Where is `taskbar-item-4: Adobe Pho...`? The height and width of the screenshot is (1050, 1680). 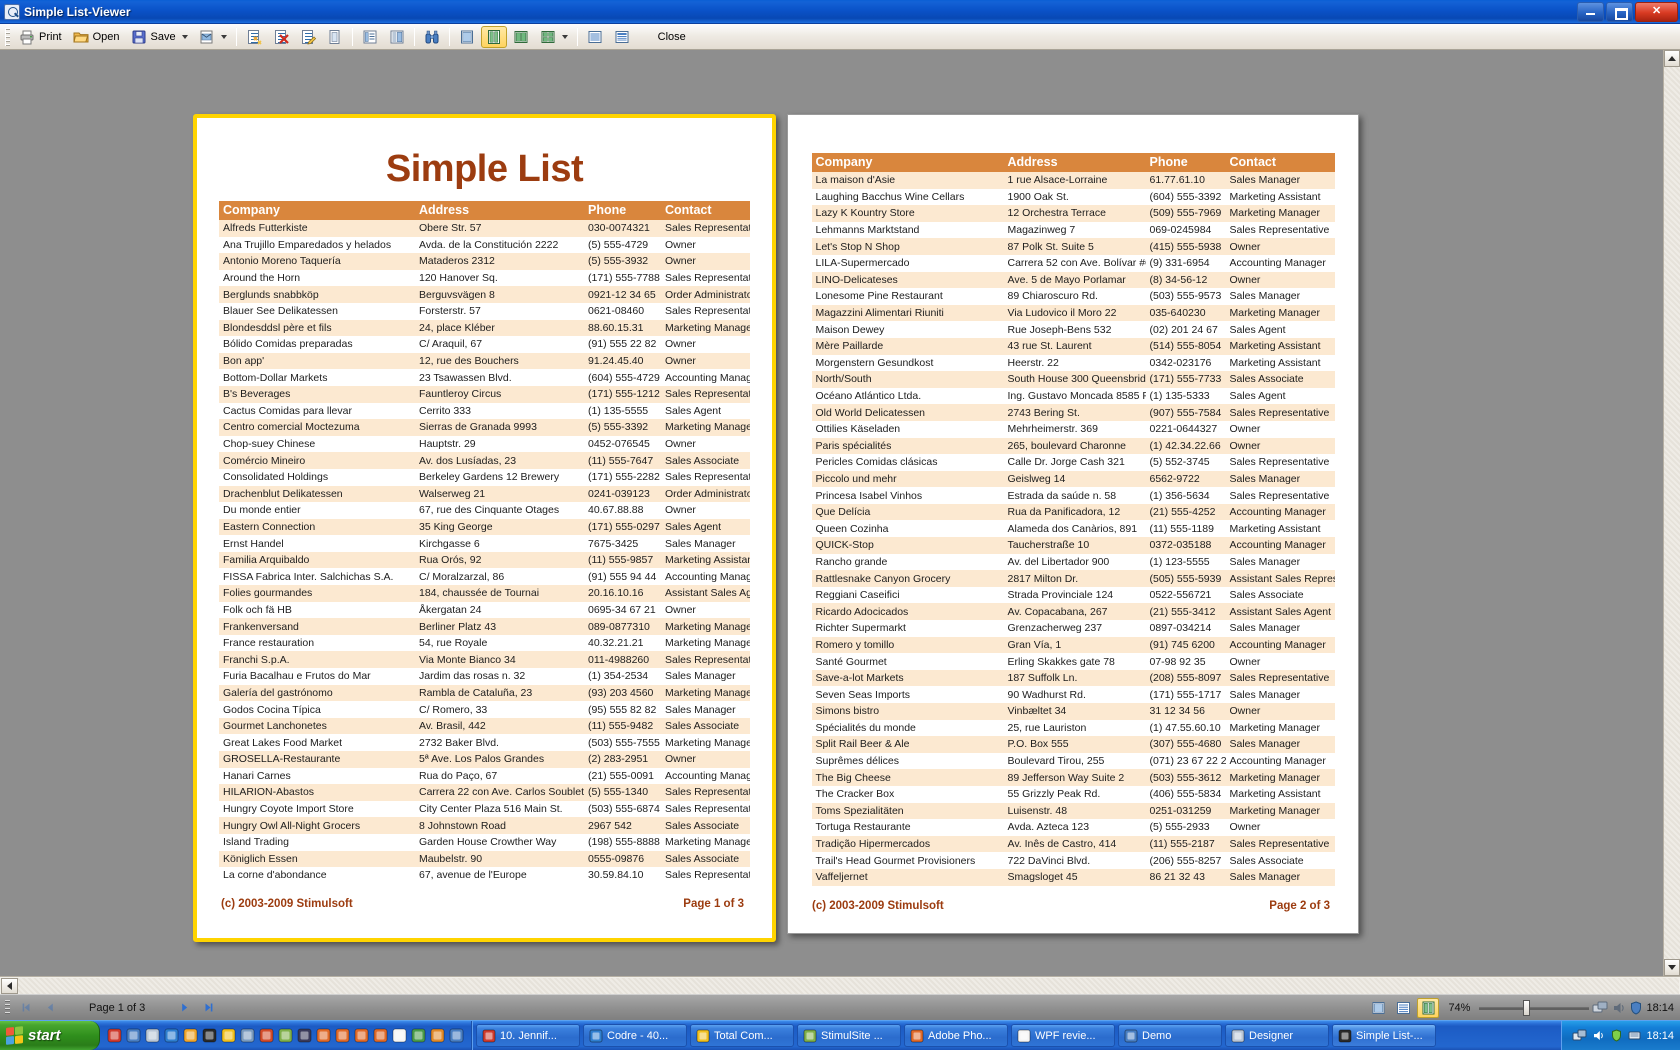
taskbar-item-4: Adobe Pho... is located at coordinates (956, 1035).